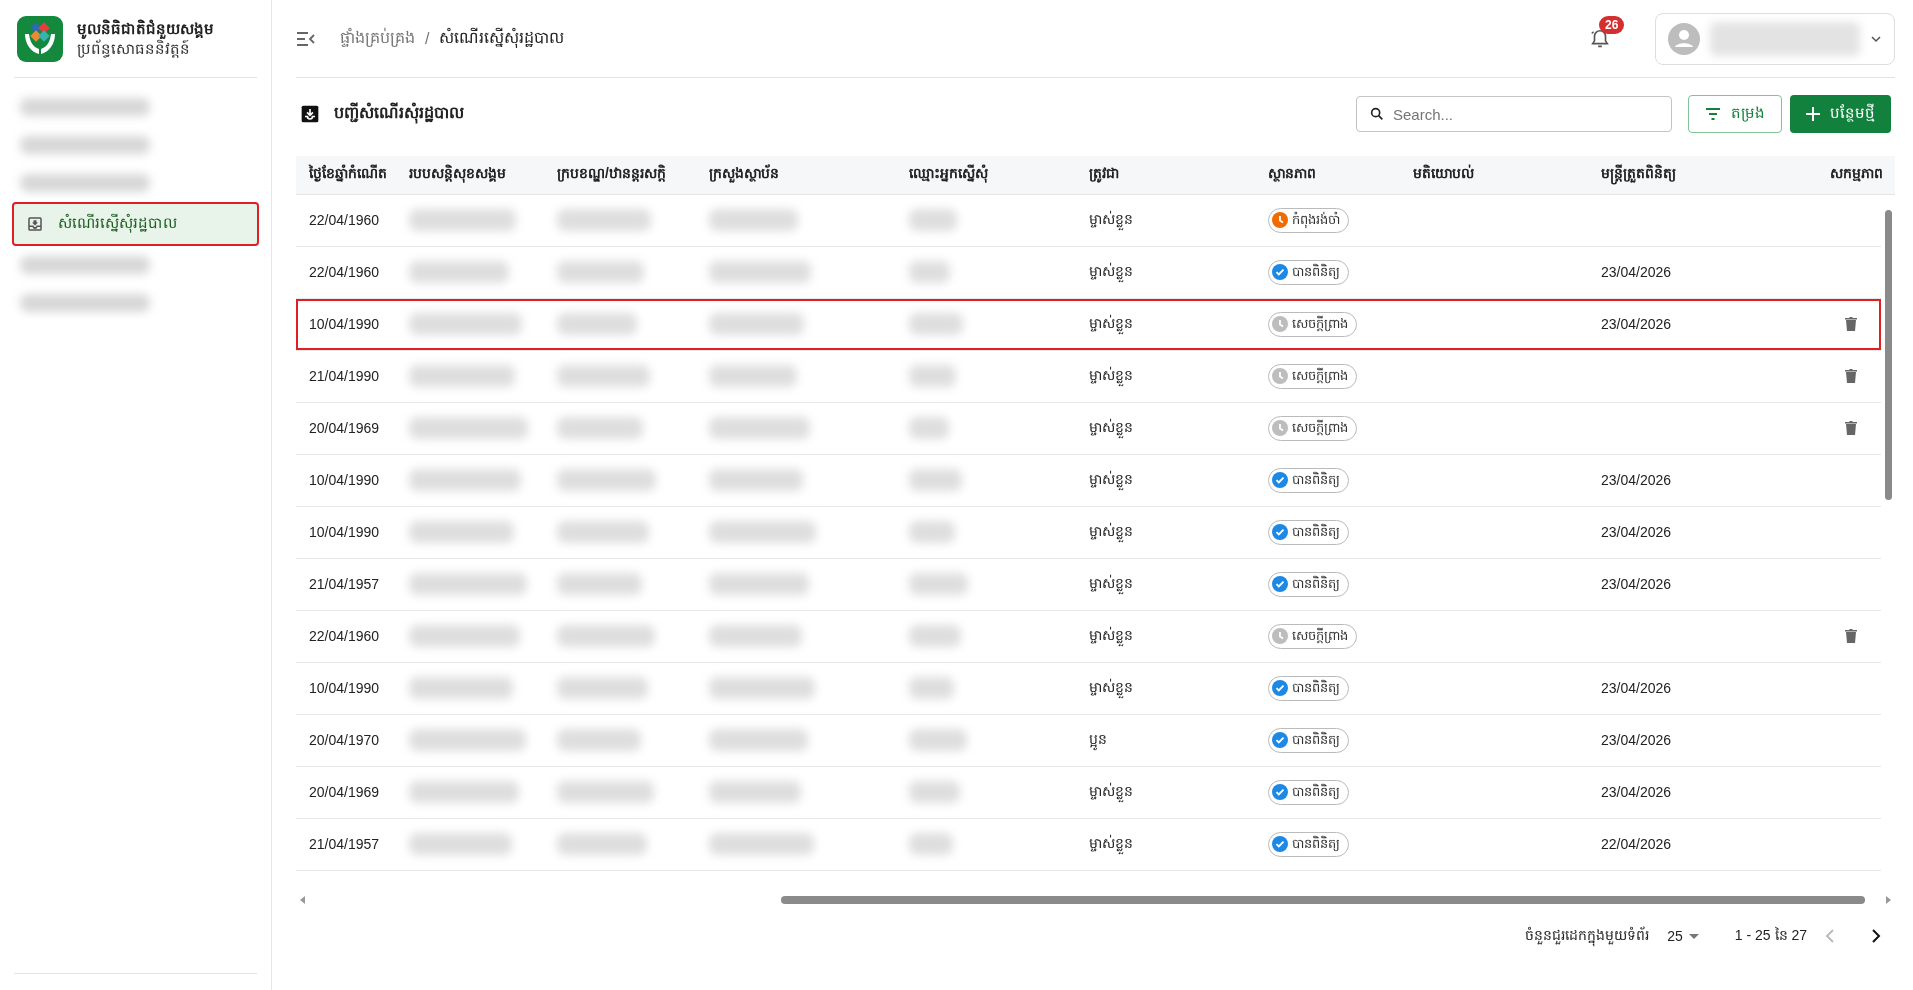 The image size is (1913, 990). What do you see at coordinates (135, 224) in the screenshot?
I see `sidebar-item: សំណើរស្នើសុំរដ្ឋបាល` at bounding box center [135, 224].